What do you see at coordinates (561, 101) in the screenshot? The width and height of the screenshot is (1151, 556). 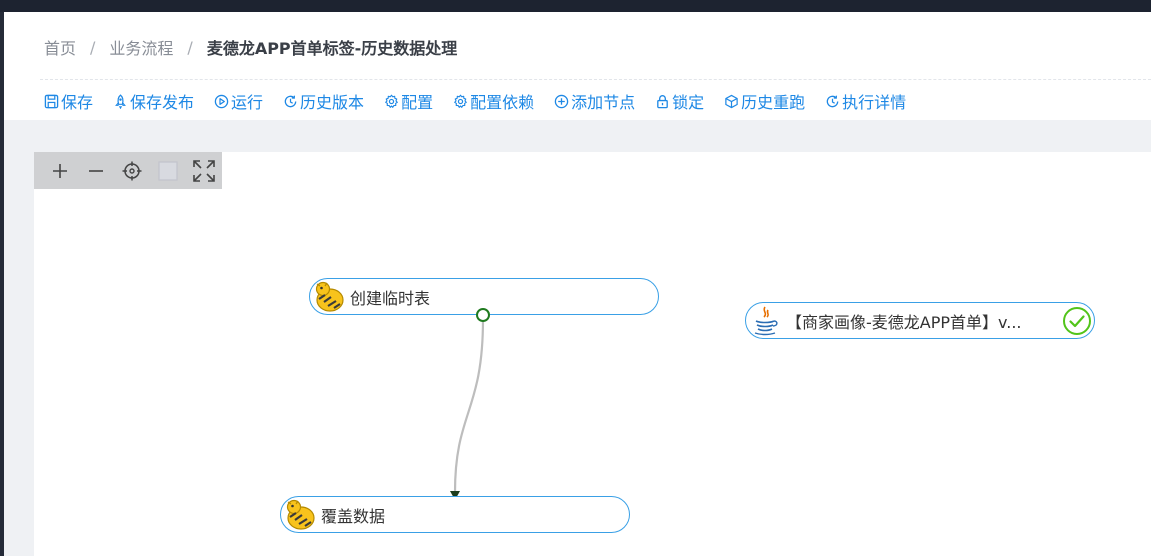 I see `plus-circle-icon` at bounding box center [561, 101].